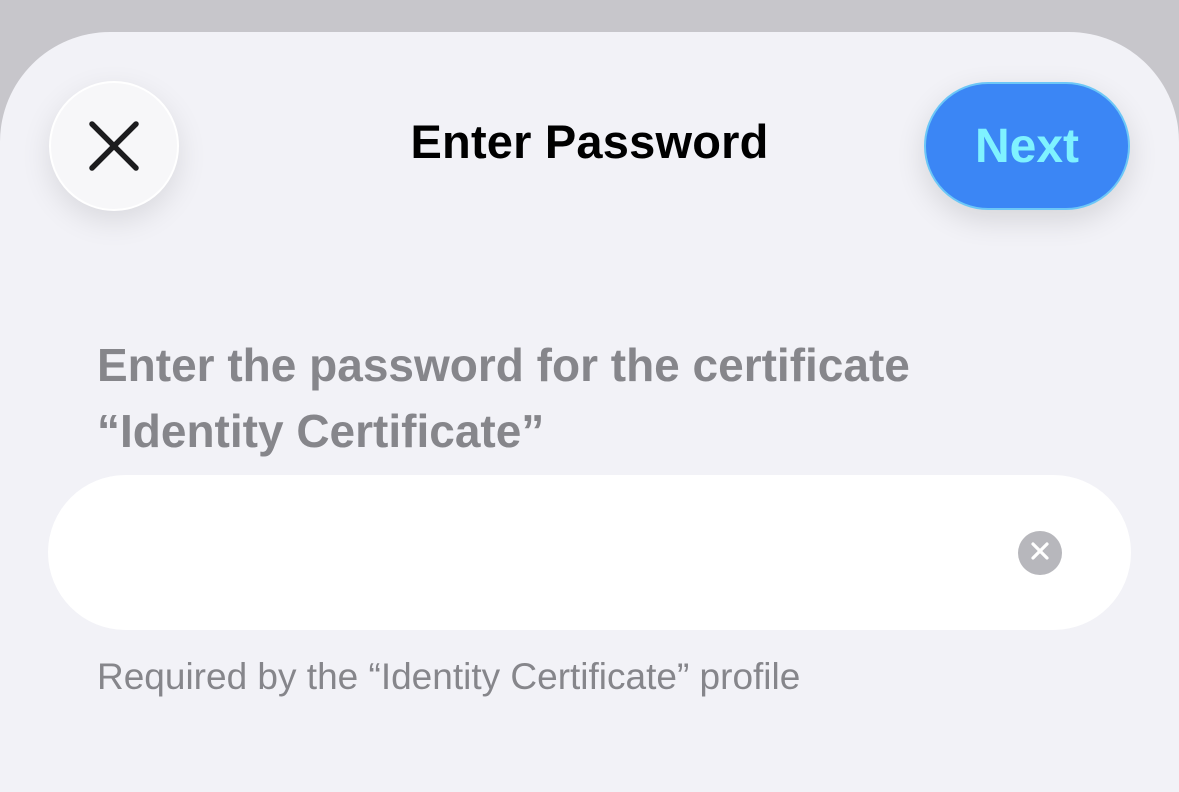 The image size is (1179, 792). I want to click on clear-icon, so click(1040, 553).